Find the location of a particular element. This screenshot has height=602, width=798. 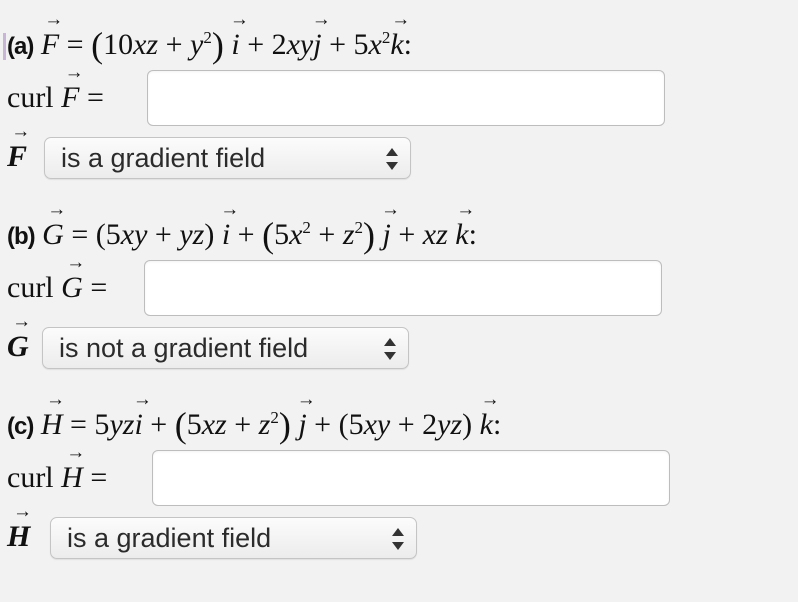

gradient-select-a: is a gradient field is located at coordinates (227, 158).